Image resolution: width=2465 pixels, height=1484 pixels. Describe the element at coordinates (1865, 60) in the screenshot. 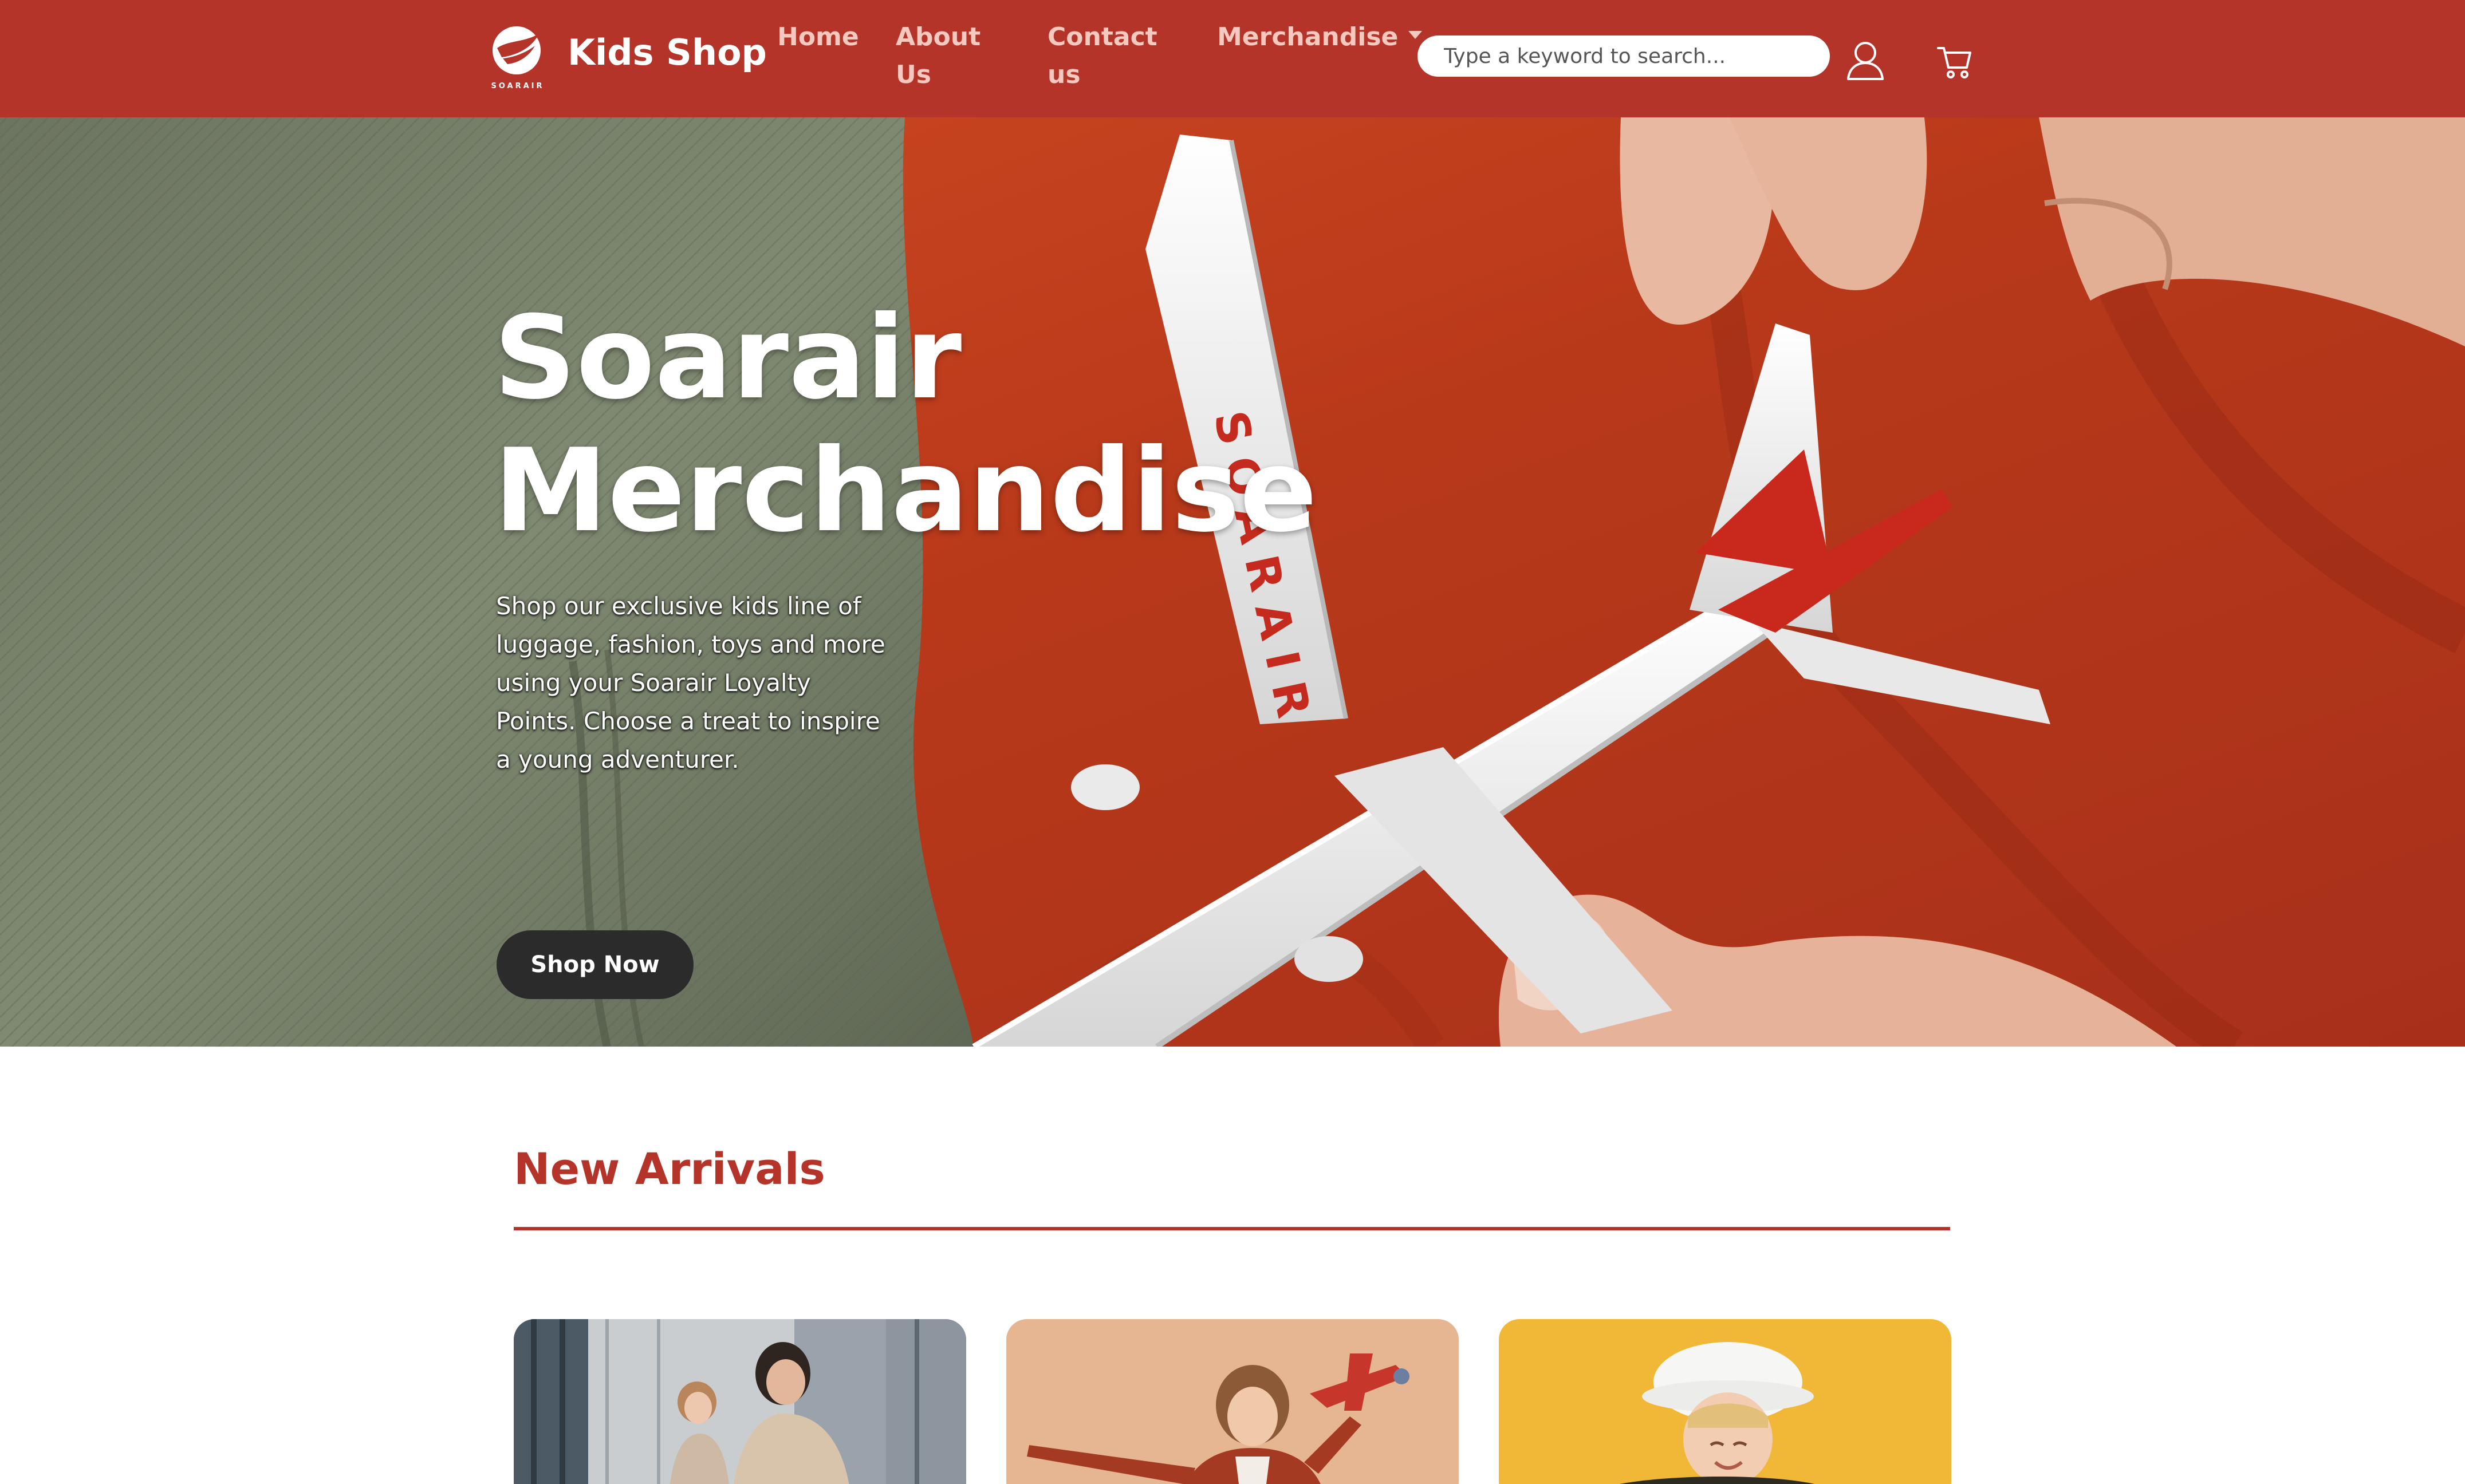

I see `user-icon` at that location.